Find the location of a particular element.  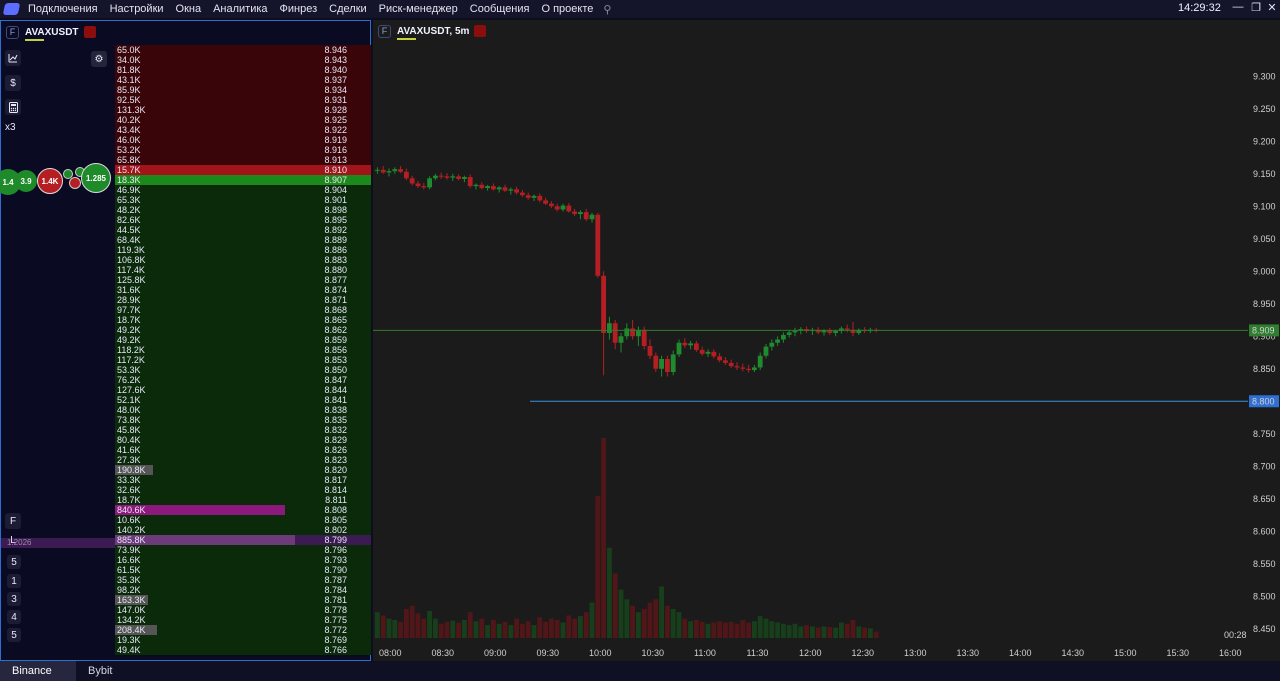

order-book-row: 117.4K 8.880 is located at coordinates (243, 270).